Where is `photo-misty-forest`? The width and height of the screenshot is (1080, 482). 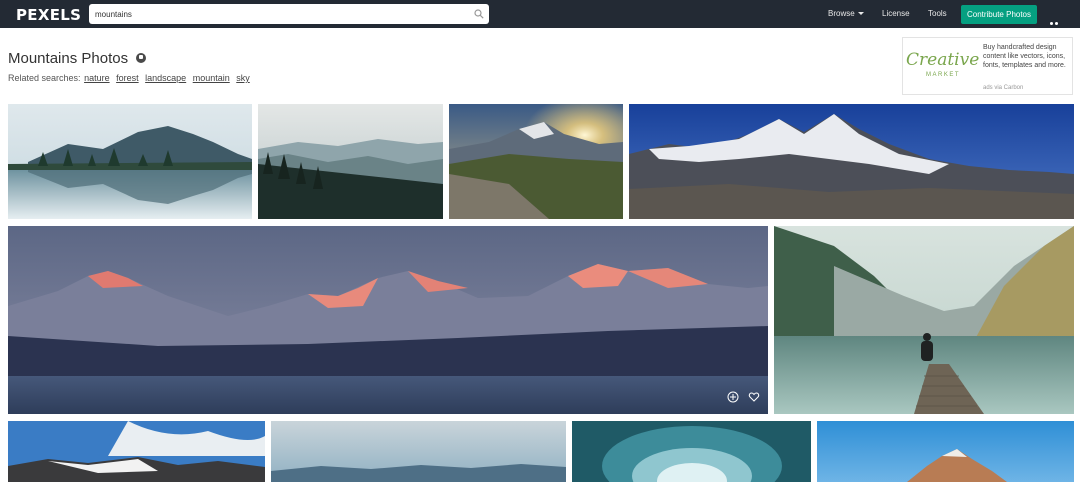 photo-misty-forest is located at coordinates (350, 161).